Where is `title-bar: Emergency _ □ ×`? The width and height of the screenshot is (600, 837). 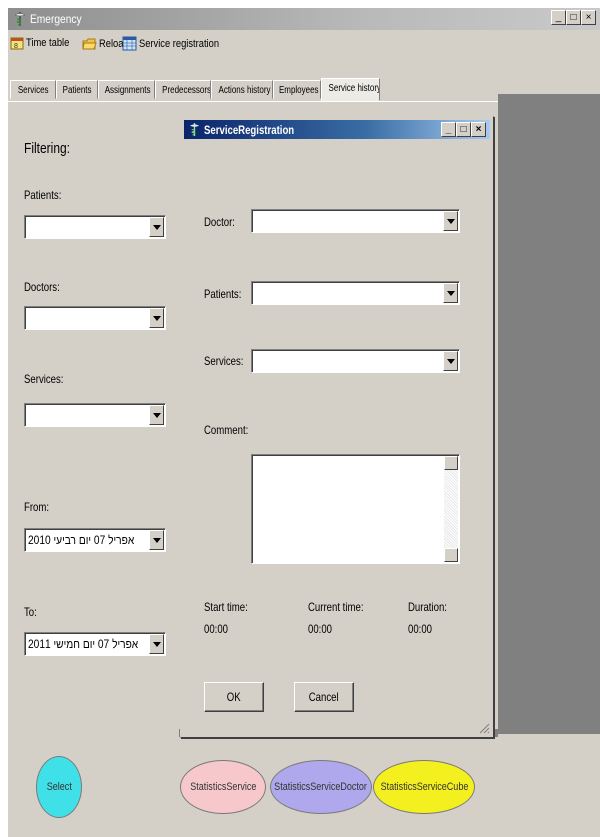
title-bar: Emergency _ □ × is located at coordinates (304, 19).